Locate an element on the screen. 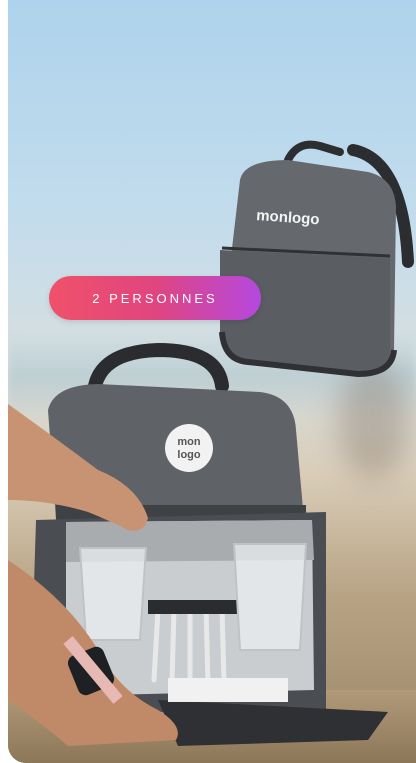  picnic-backpack-logo-line2: logo is located at coordinates (188, 455).